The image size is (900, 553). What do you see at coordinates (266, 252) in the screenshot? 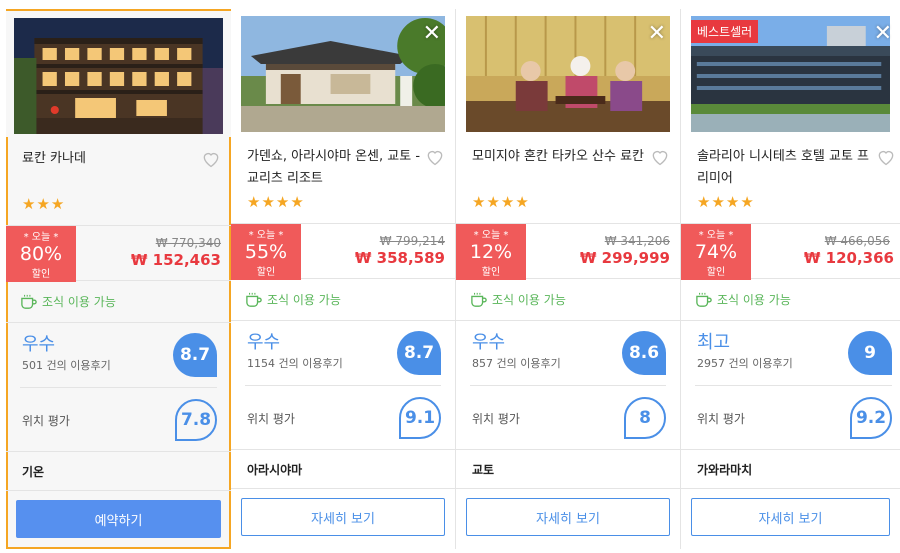
I see `discount-badge: * 오늘 * 55% 할인` at bounding box center [266, 252].